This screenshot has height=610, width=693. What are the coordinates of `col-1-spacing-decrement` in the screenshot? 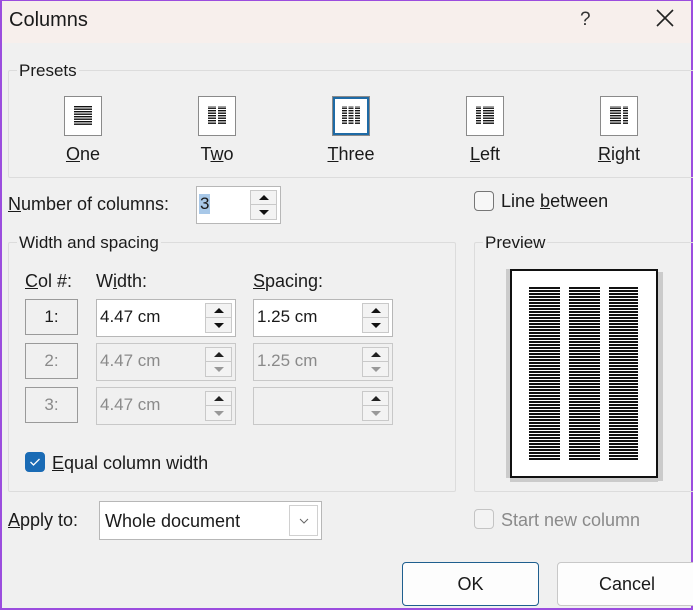 It's located at (375, 325).